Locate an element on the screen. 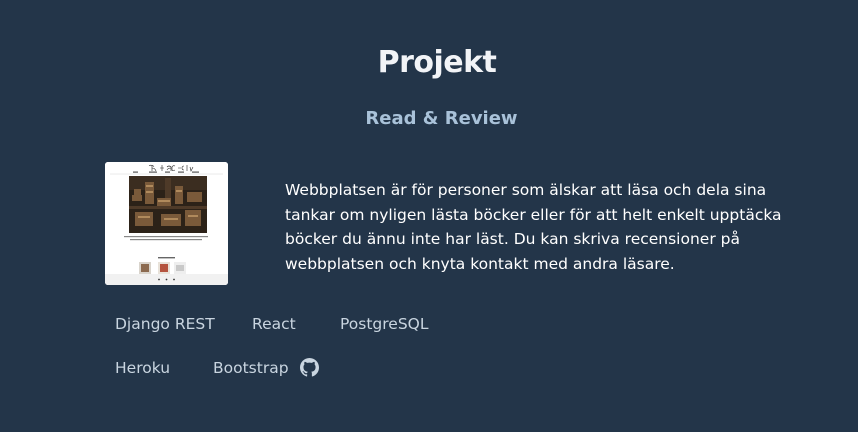 The width and height of the screenshot is (858, 432). tech-tag-postgresql: PostgreSQL is located at coordinates (384, 324).